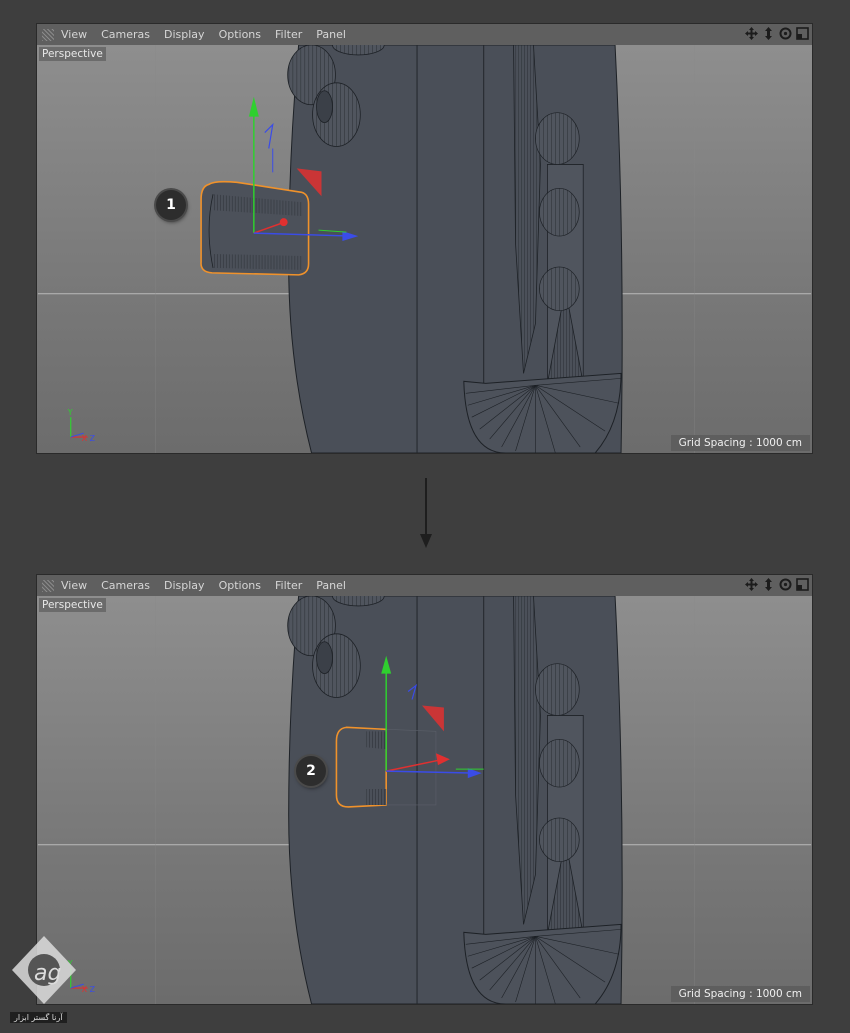 This screenshot has width=850, height=1033. I want to click on axis-indicator: Y X Z, so click(81, 425).